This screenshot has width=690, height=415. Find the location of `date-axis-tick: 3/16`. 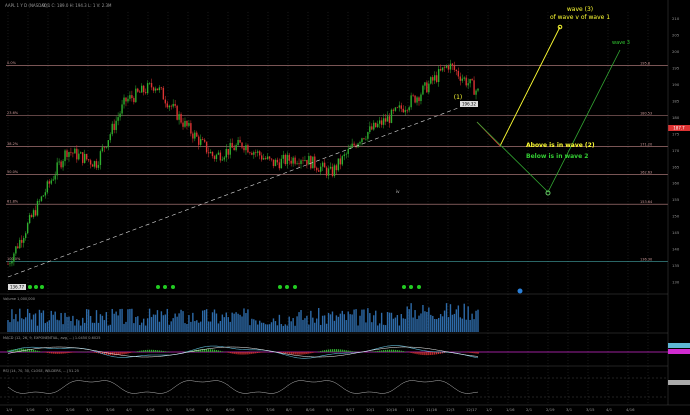

date-axis-tick: 3/16 is located at coordinates (110, 409).